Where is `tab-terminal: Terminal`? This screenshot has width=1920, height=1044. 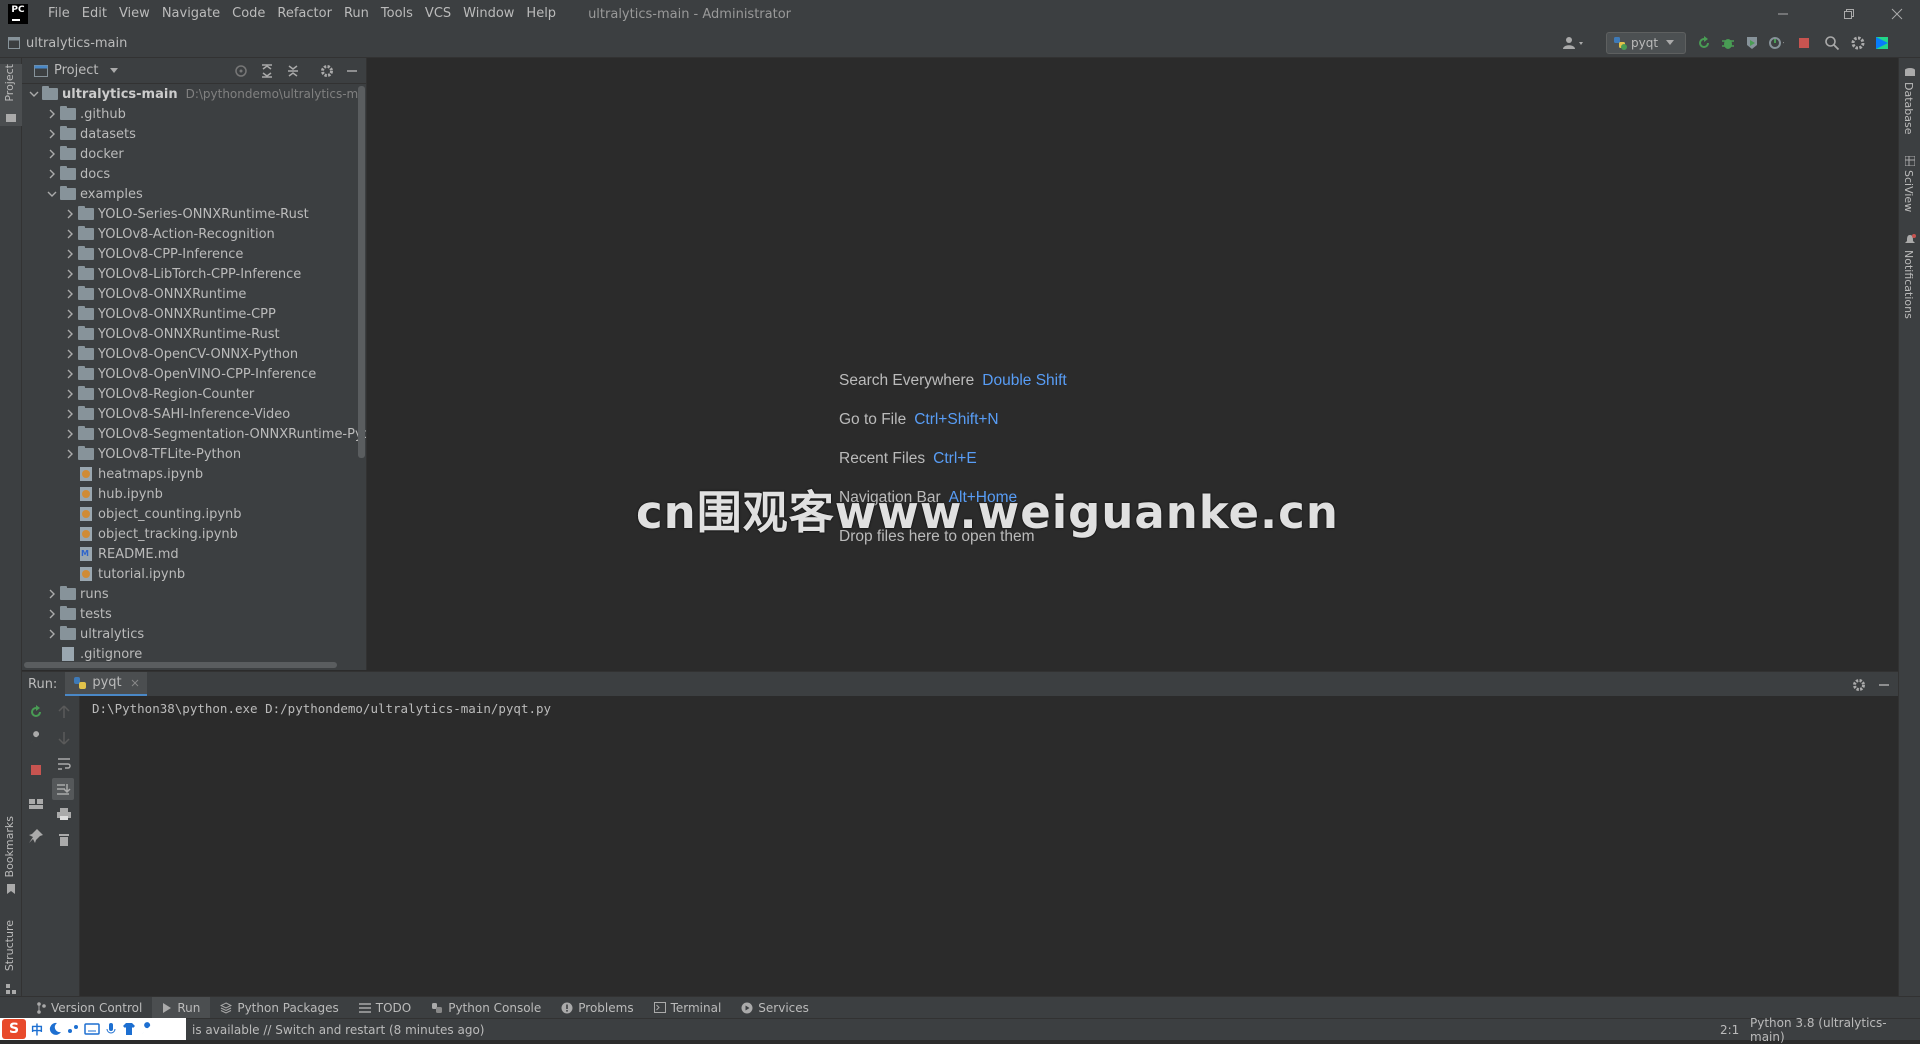 tab-terminal: Terminal is located at coordinates (688, 1008).